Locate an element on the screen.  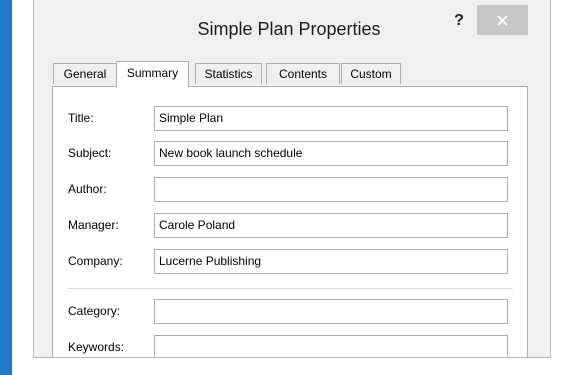
author-label: Author: is located at coordinates (87, 189).